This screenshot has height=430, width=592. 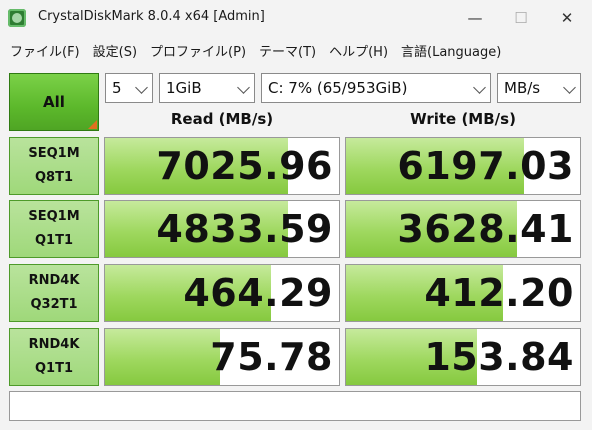 I want to click on maximize-button: ☐, so click(x=521, y=18).